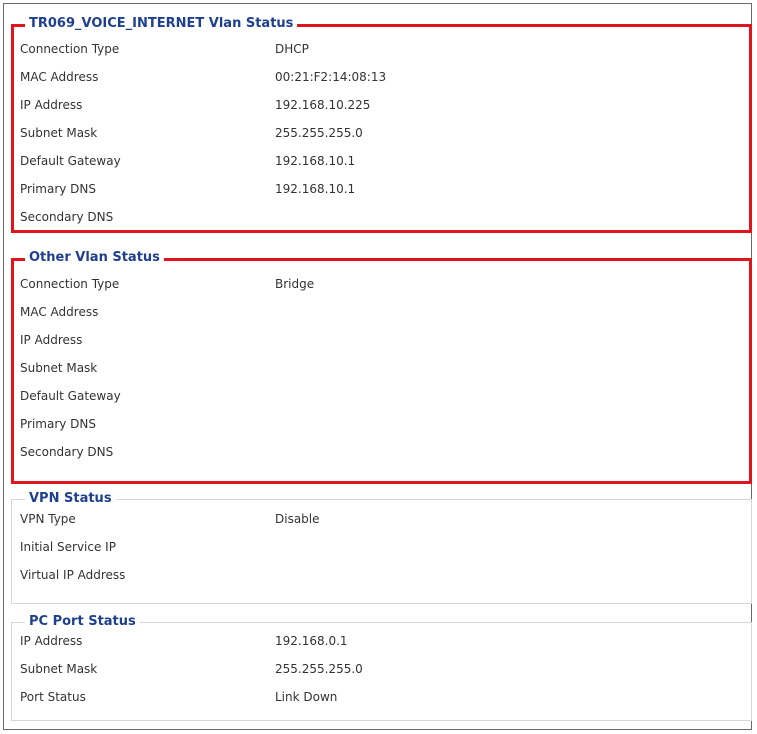  What do you see at coordinates (295, 284) in the screenshot?
I see `row-value: Bridge` at bounding box center [295, 284].